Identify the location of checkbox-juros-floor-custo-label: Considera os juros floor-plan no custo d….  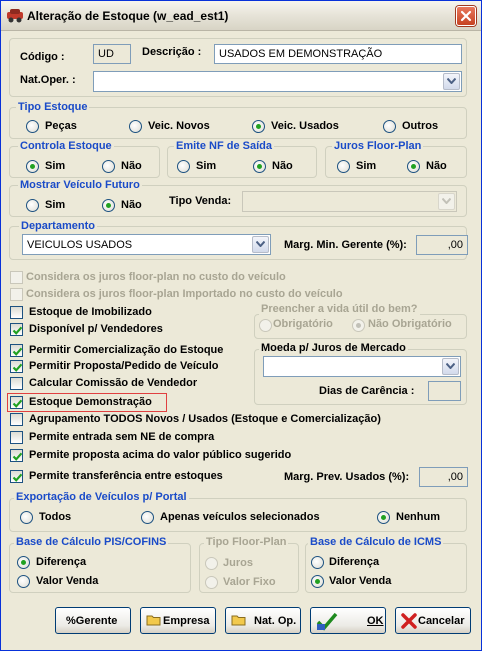
(156, 277).